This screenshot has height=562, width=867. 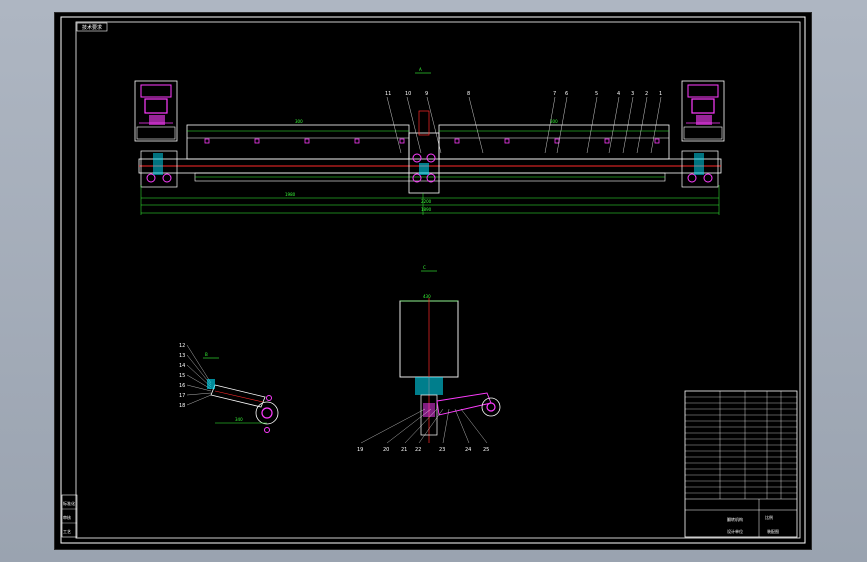 I want to click on dim-label-3: 1980, so click(x=290, y=194).